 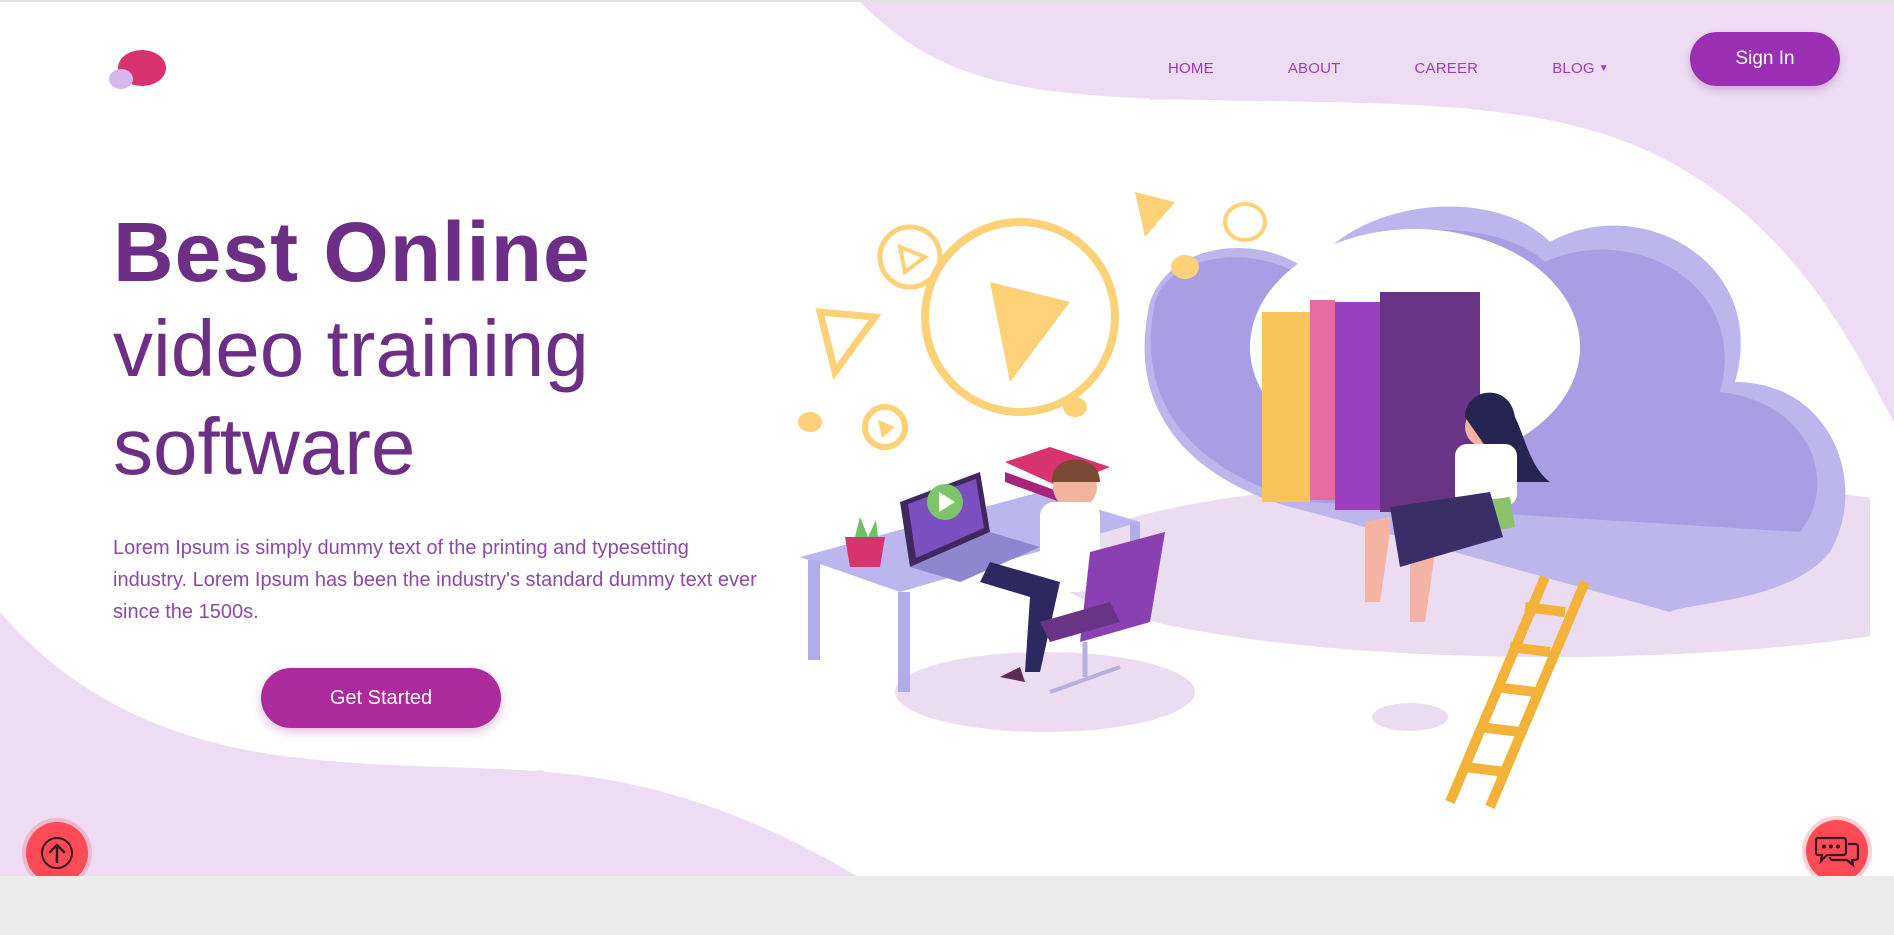 What do you see at coordinates (381, 698) in the screenshot?
I see `get-started-button: Get Started` at bounding box center [381, 698].